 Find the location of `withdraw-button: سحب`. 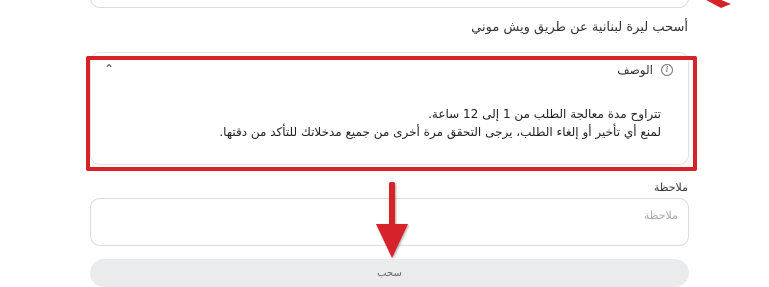

withdraw-button: سحب is located at coordinates (389, 273).